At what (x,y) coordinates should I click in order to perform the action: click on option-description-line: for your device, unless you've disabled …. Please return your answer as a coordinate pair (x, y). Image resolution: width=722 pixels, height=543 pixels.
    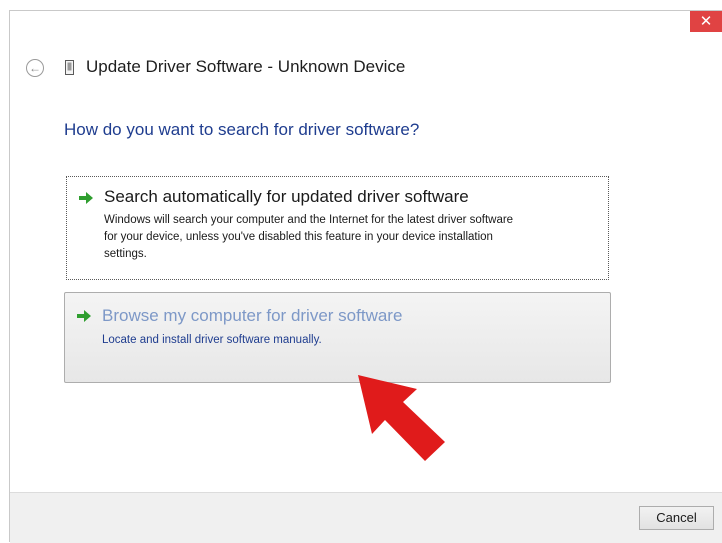
    Looking at the image, I should click on (298, 237).